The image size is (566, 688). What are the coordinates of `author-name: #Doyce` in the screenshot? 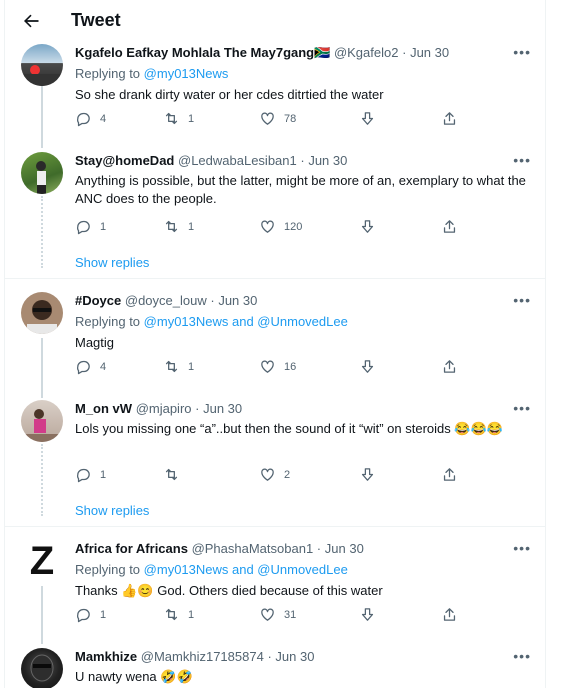 It's located at (98, 300).